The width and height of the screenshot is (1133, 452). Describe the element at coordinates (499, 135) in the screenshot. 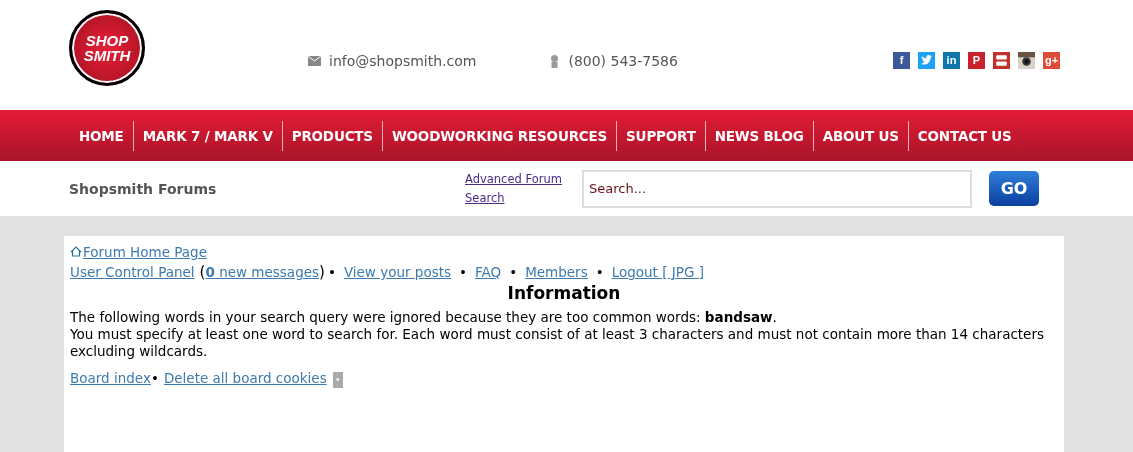

I see `nav-link: WOODWORKING RESOURCES` at that location.